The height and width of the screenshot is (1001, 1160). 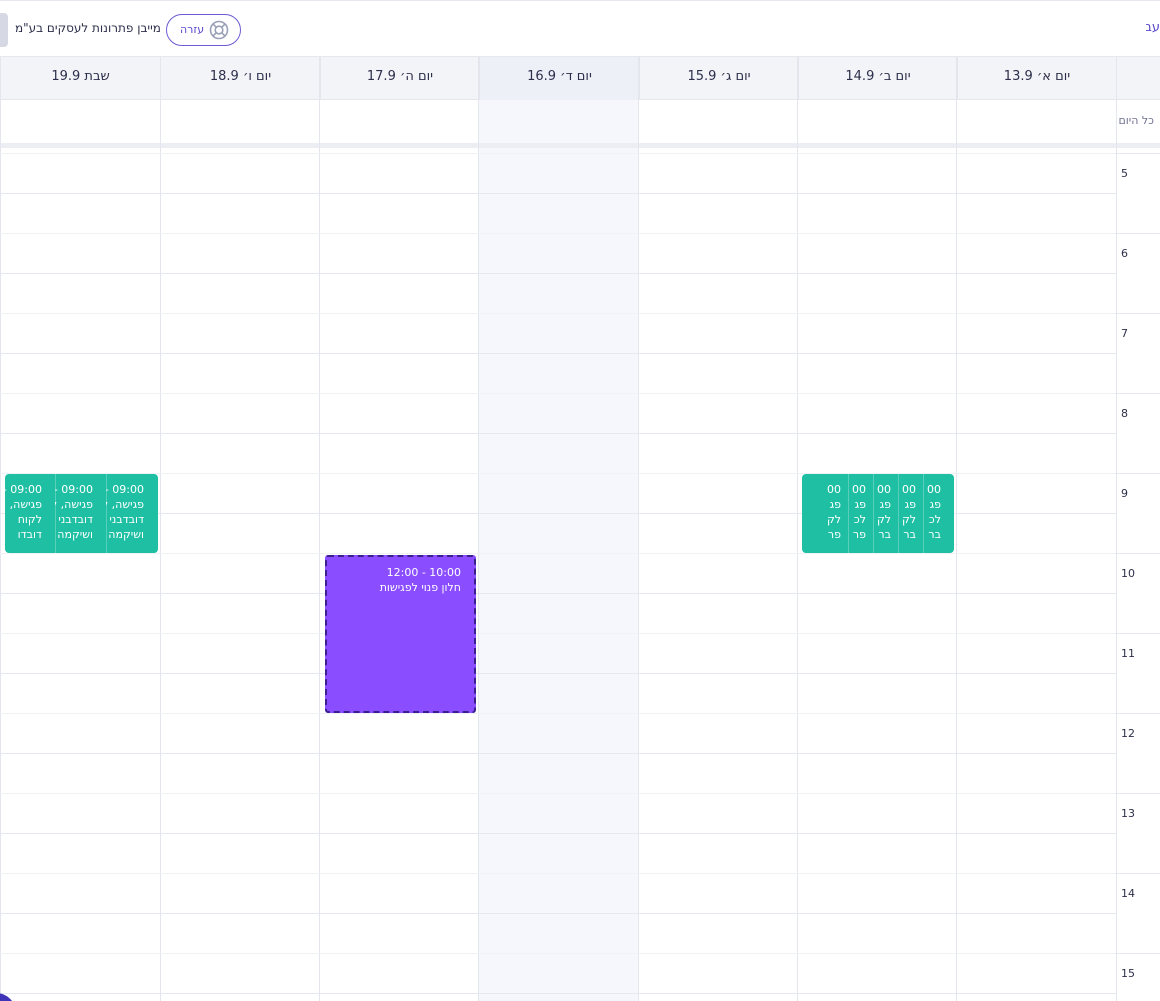 I want to click on help-button-label: עזרה, so click(x=192, y=29).